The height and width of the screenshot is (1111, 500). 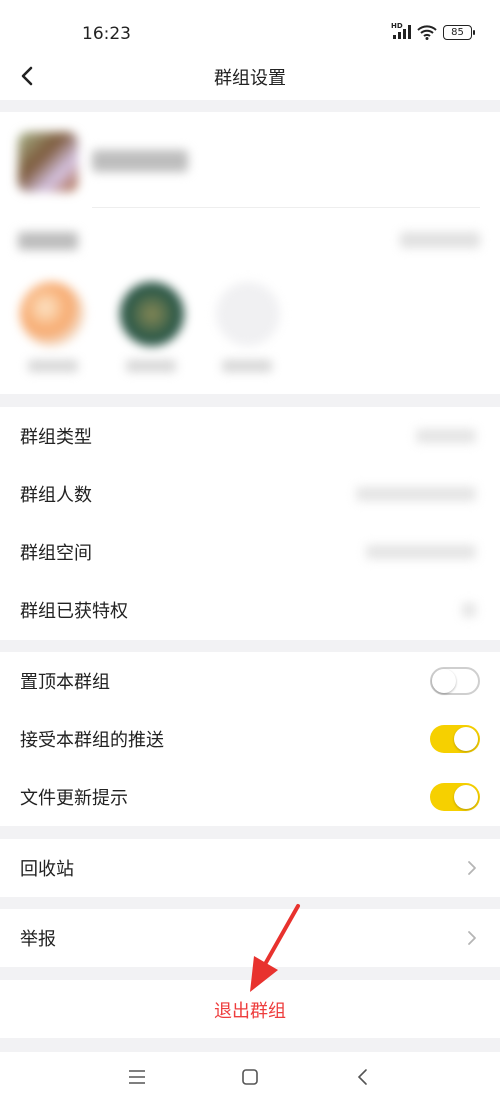 What do you see at coordinates (48, 162) in the screenshot?
I see `group-avatar` at bounding box center [48, 162].